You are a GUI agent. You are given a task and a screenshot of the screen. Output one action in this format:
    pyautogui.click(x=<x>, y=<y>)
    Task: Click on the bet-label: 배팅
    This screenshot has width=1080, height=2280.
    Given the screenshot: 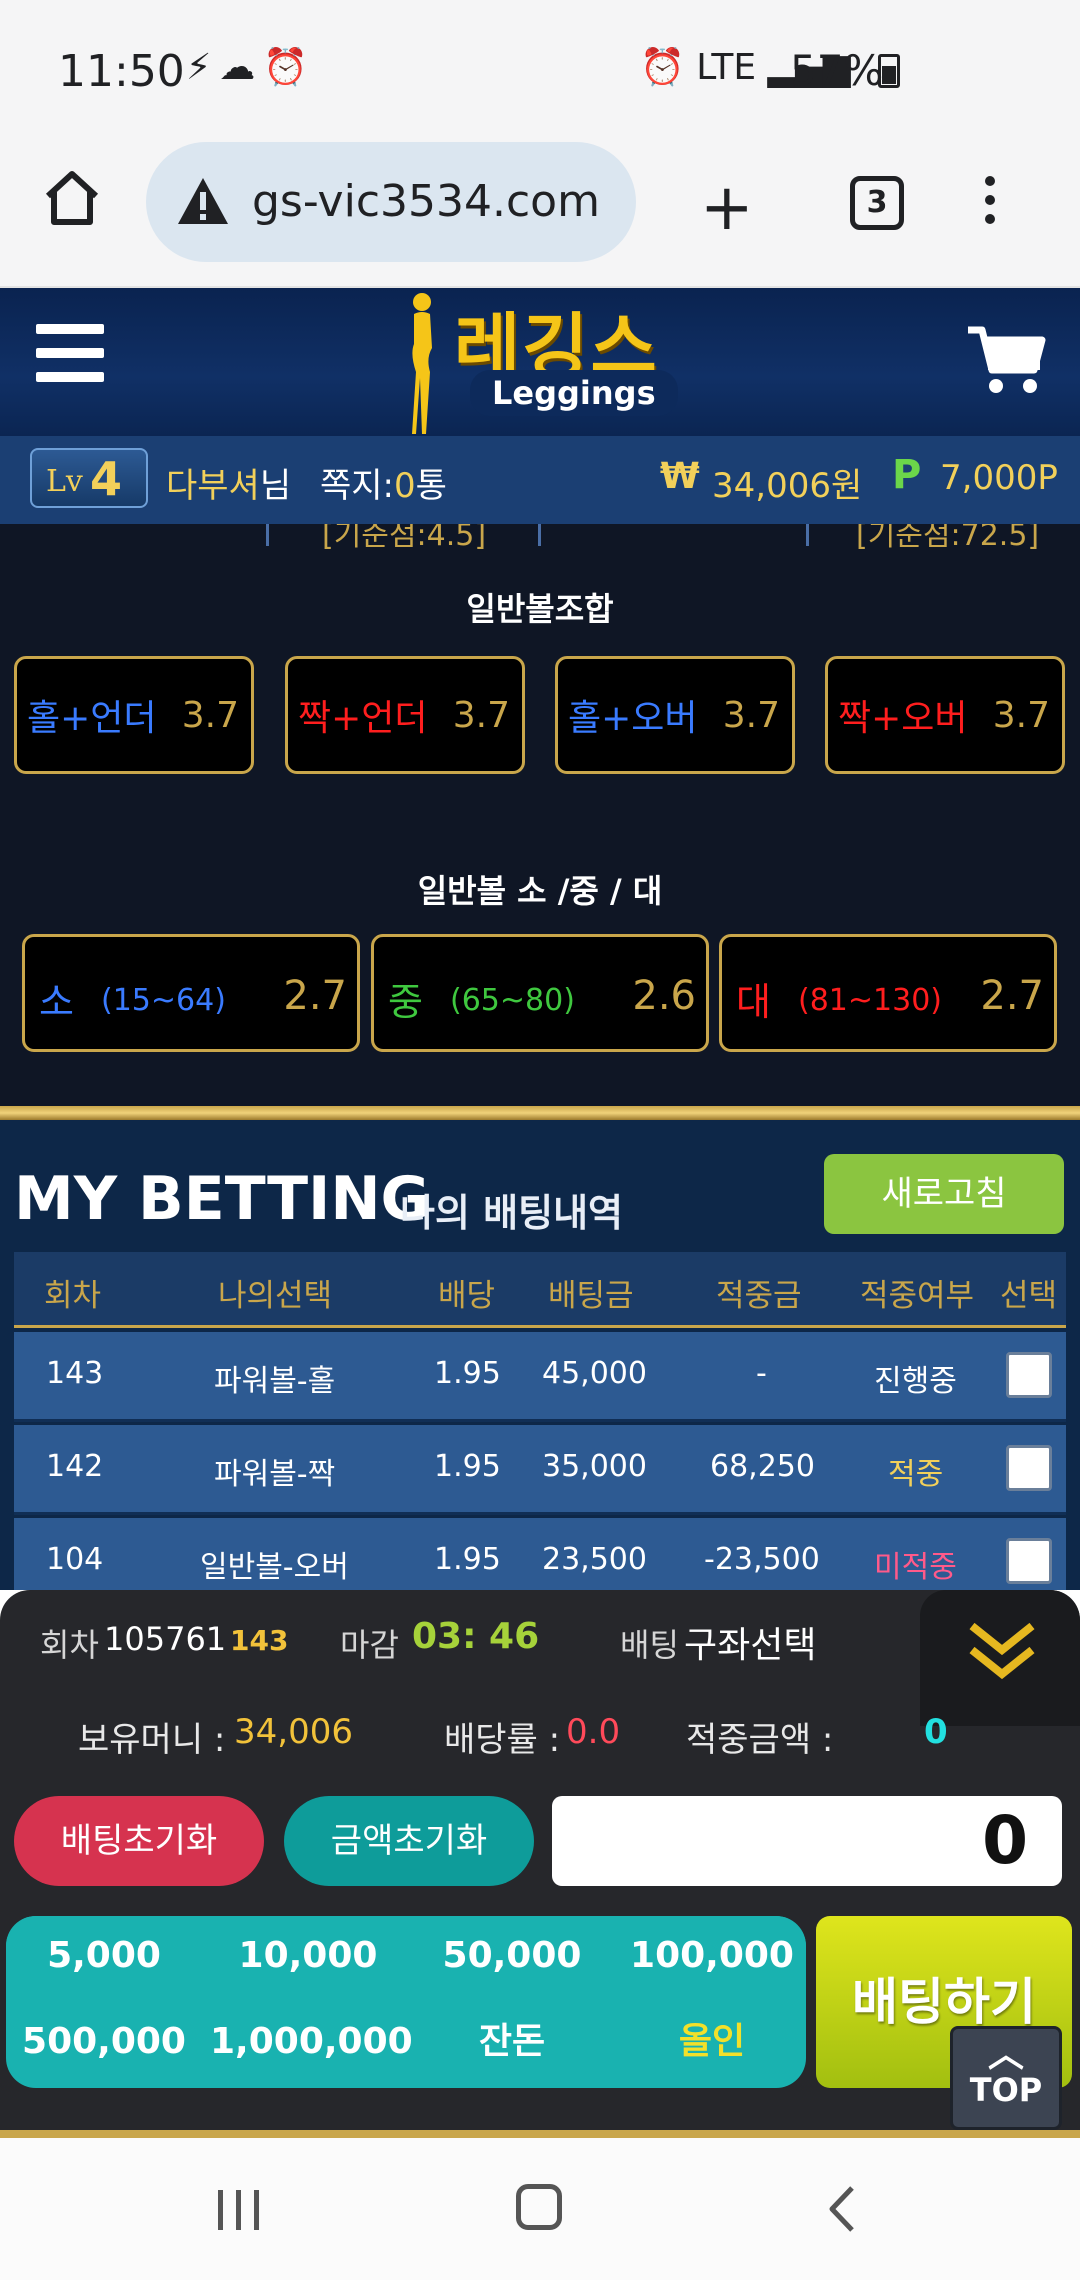 What is the action you would take?
    pyautogui.click(x=649, y=1645)
    